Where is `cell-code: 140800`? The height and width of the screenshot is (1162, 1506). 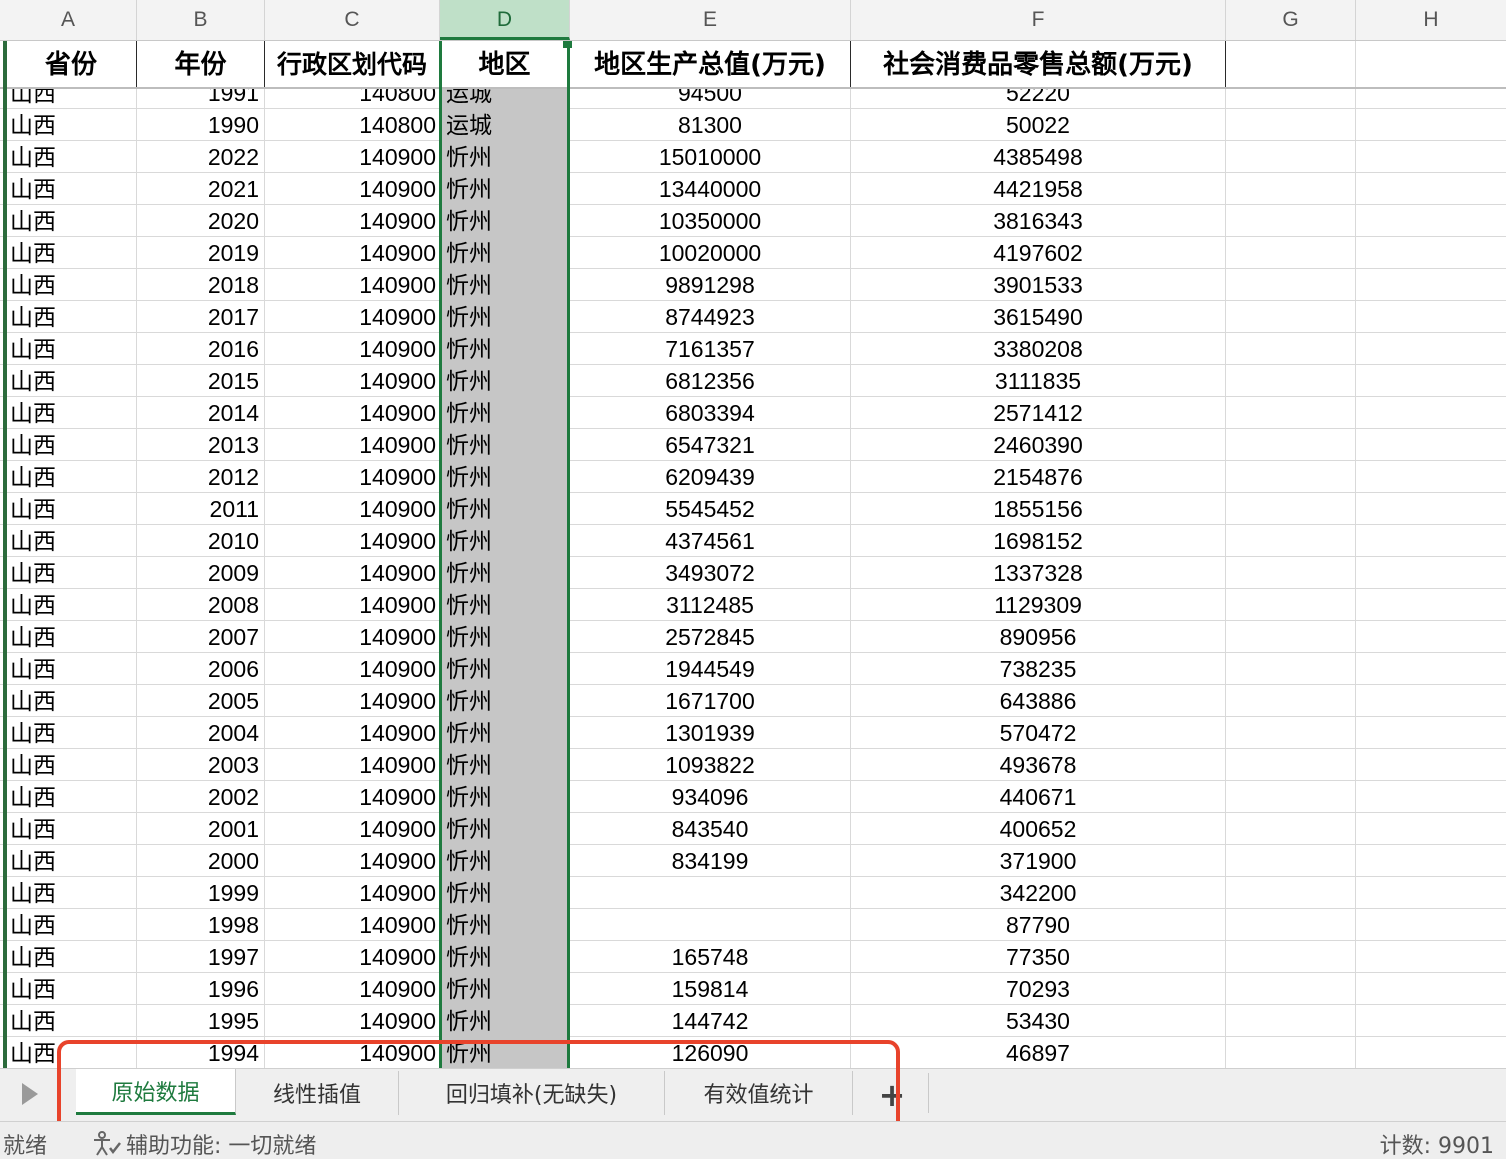
cell-code: 140800 is located at coordinates (352, 125).